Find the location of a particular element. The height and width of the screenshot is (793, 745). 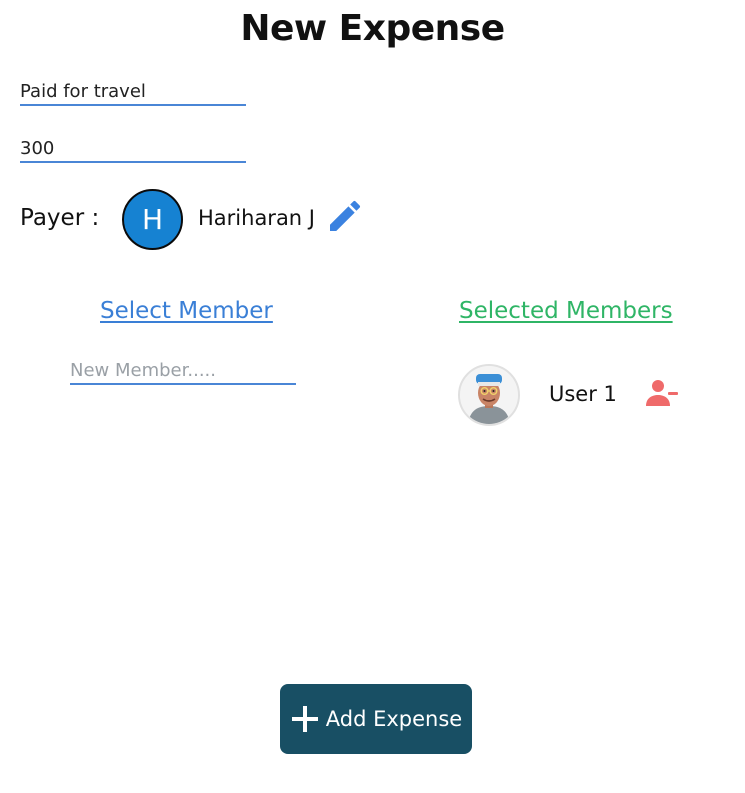

page-title: New Expense is located at coordinates (372, 28).